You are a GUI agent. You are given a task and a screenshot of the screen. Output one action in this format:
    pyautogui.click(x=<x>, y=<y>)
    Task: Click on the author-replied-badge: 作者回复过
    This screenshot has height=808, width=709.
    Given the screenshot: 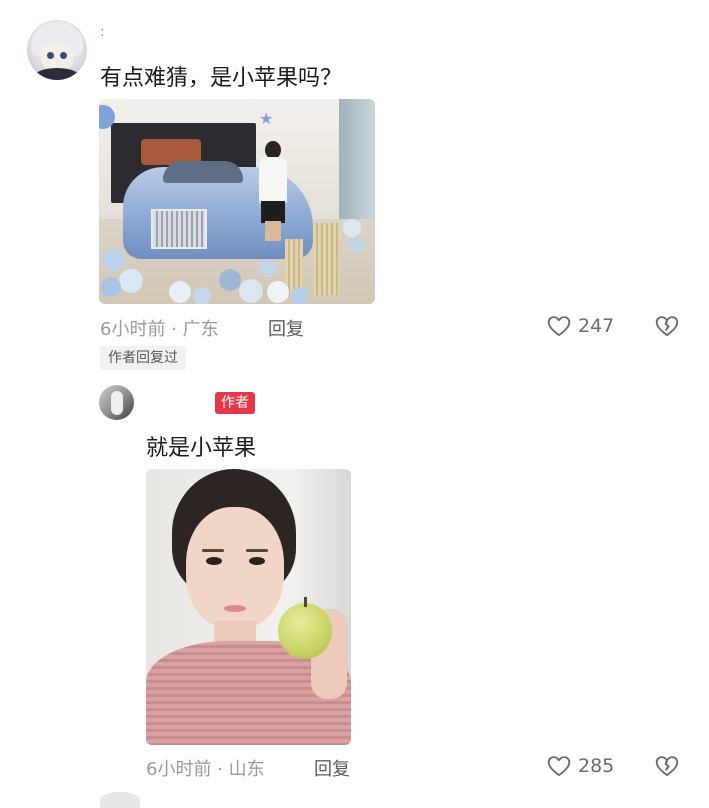 What is the action you would take?
    pyautogui.click(x=143, y=358)
    